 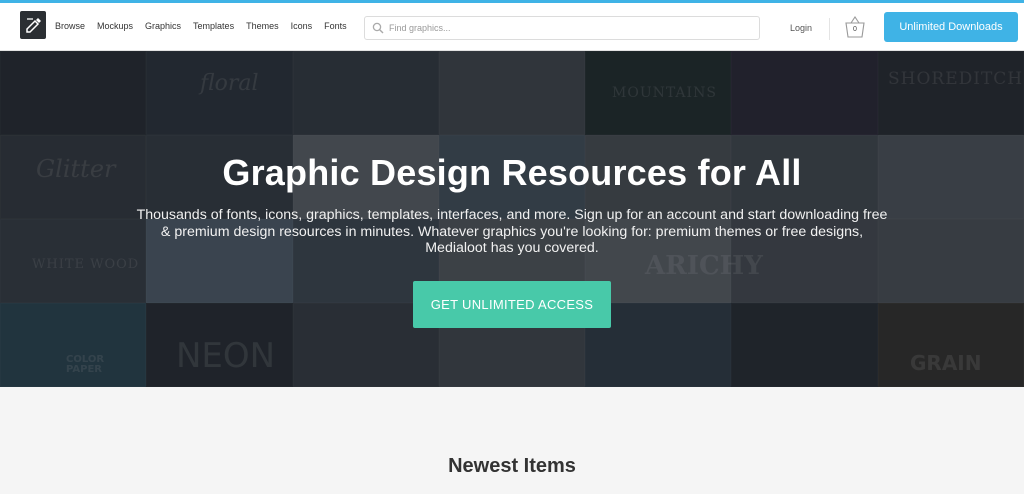 What do you see at coordinates (855, 29) in the screenshot?
I see `cart-count: 0` at bounding box center [855, 29].